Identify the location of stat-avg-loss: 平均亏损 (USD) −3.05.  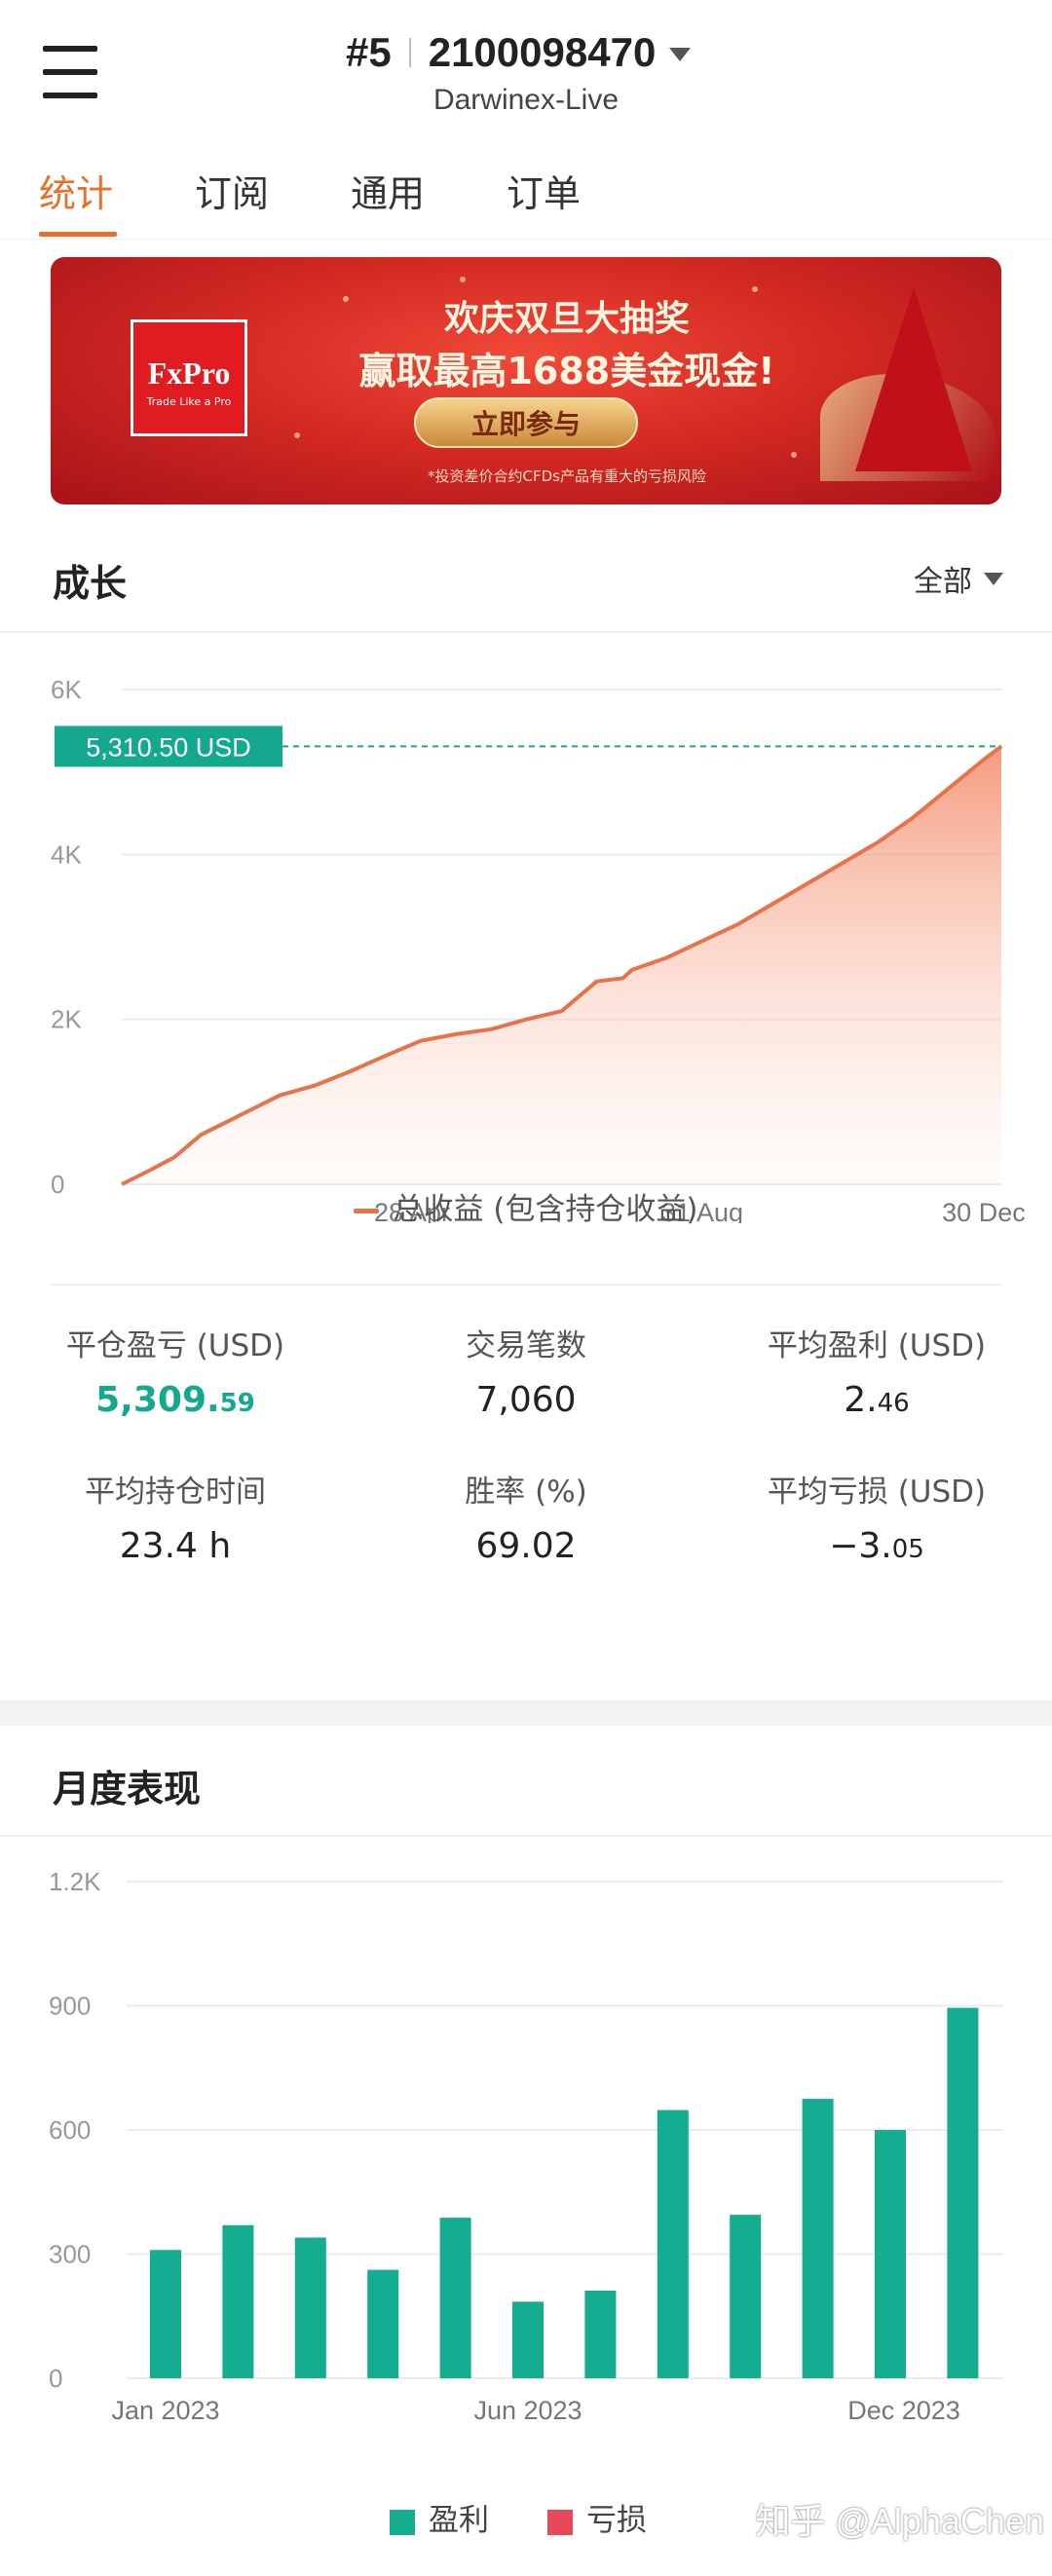
(876, 1516).